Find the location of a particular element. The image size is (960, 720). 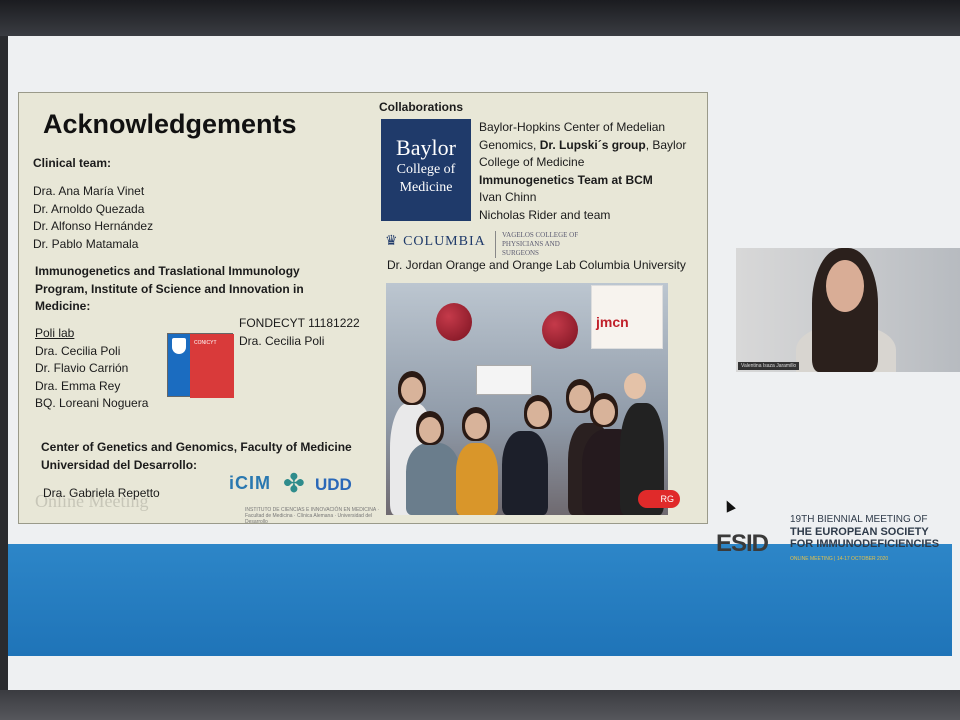

list-item: Dr. Flavio Carrión is located at coordinates (82, 368).